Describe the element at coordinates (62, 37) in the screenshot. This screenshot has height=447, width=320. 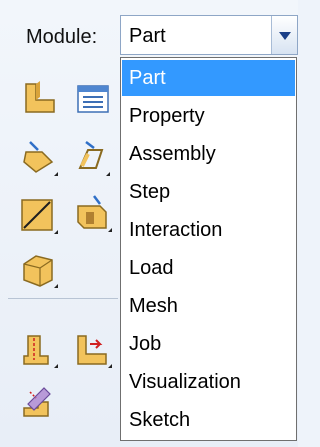
I see `module-label: Module:` at that location.